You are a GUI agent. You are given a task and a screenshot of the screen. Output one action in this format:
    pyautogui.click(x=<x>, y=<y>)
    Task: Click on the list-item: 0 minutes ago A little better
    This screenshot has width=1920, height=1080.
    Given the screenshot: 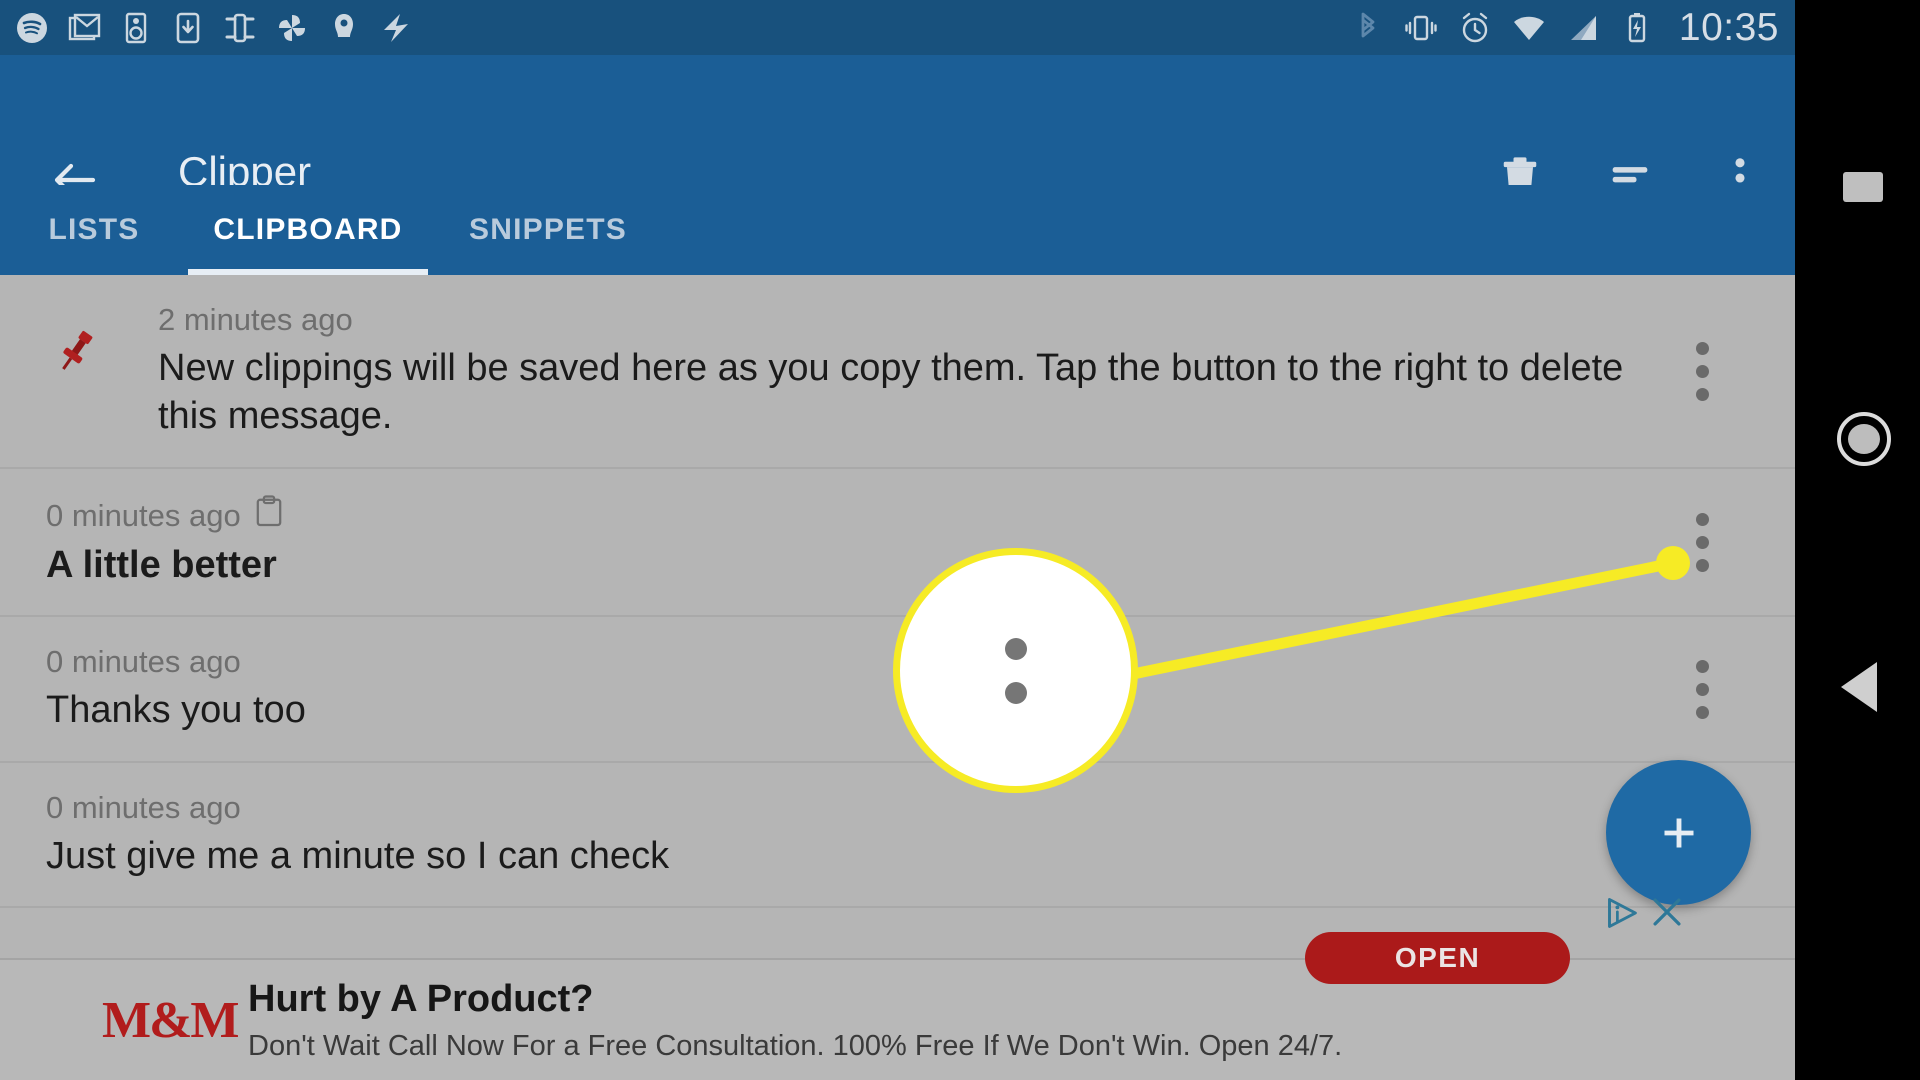 What is the action you would take?
    pyautogui.click(x=897, y=543)
    